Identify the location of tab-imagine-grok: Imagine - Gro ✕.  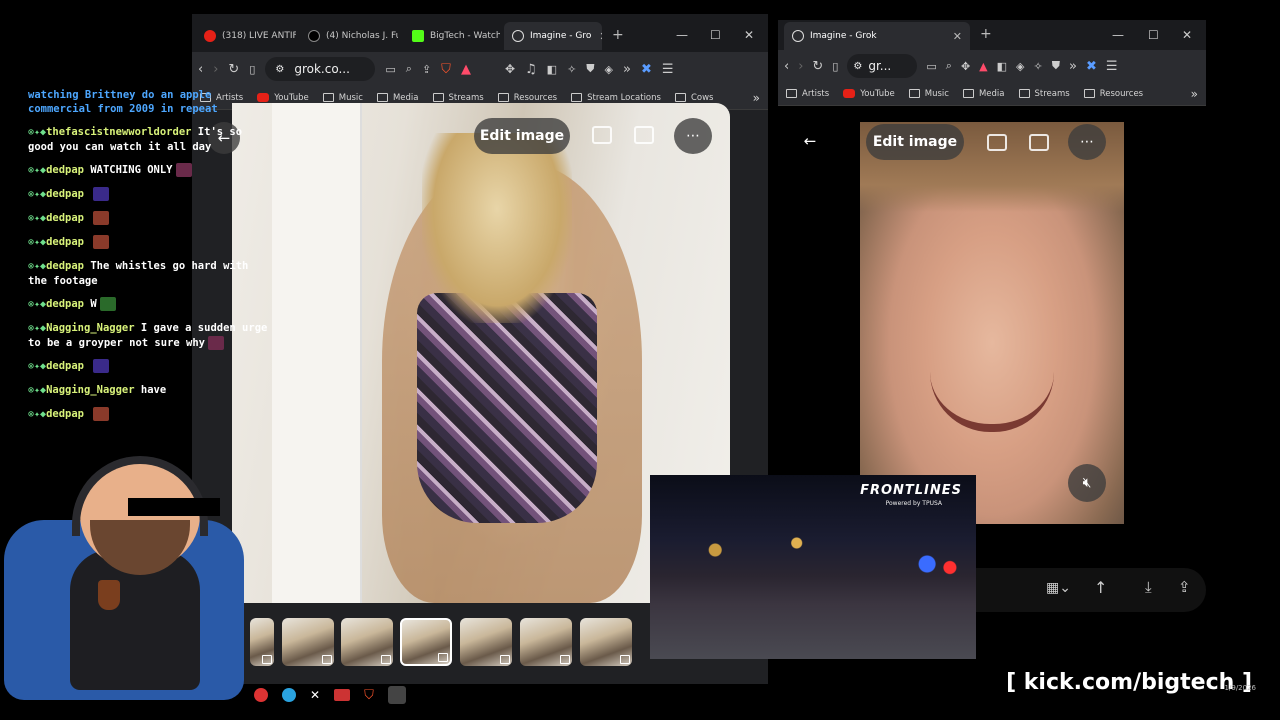
(553, 36).